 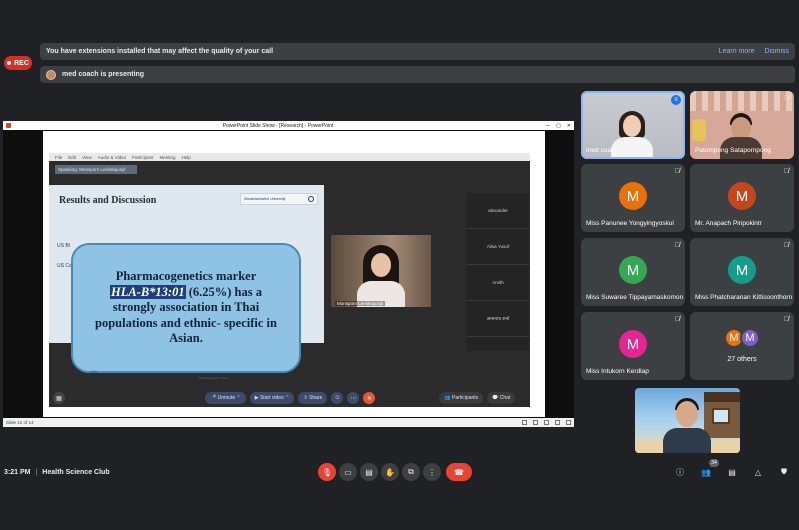 I want to click on zoom-menu-item: Edit, so click(x=72, y=157).